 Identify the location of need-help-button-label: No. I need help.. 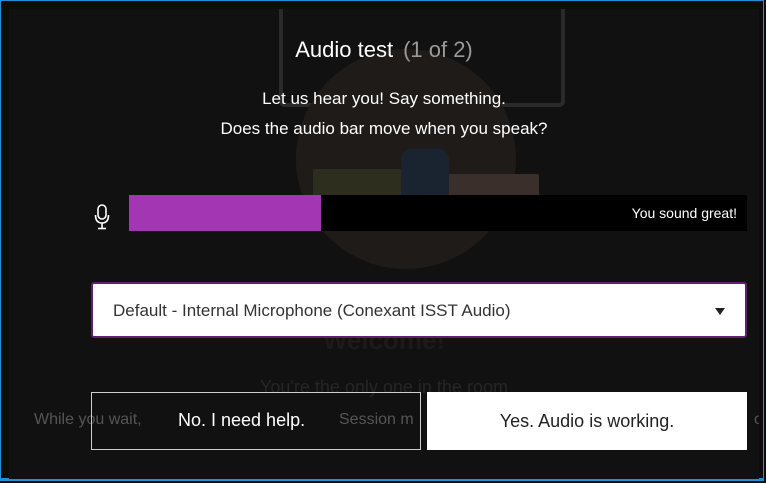
(242, 420).